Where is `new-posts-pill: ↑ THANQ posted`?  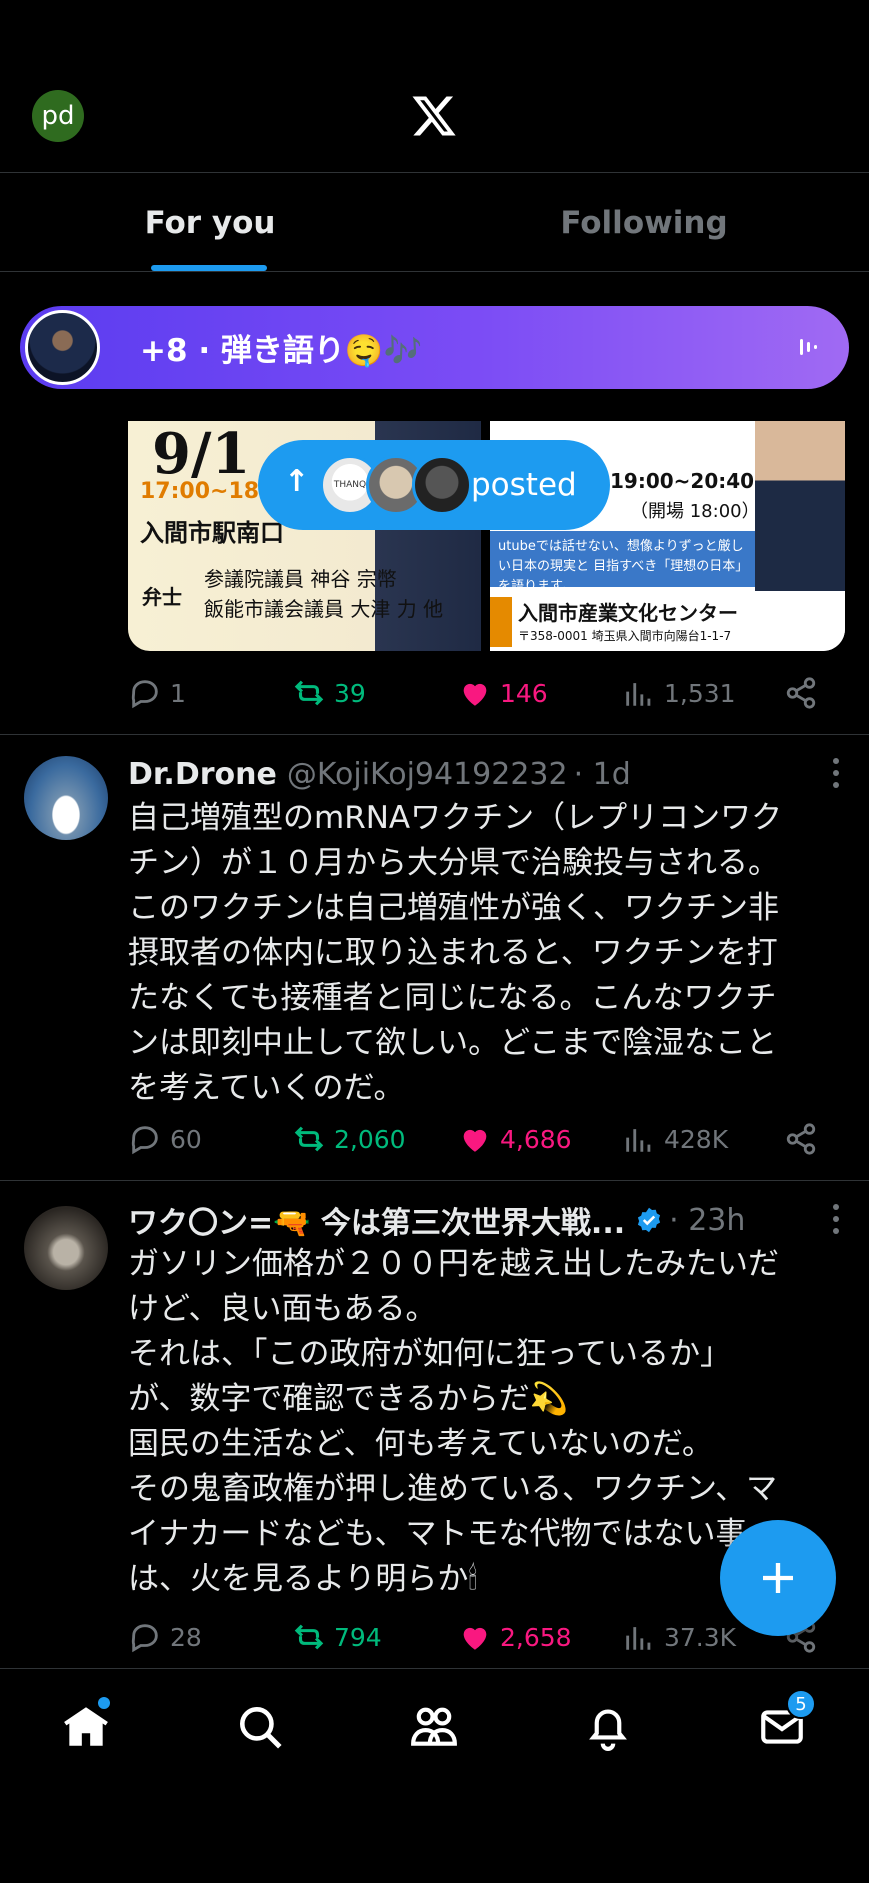 new-posts-pill: ↑ THANQ posted is located at coordinates (434, 485).